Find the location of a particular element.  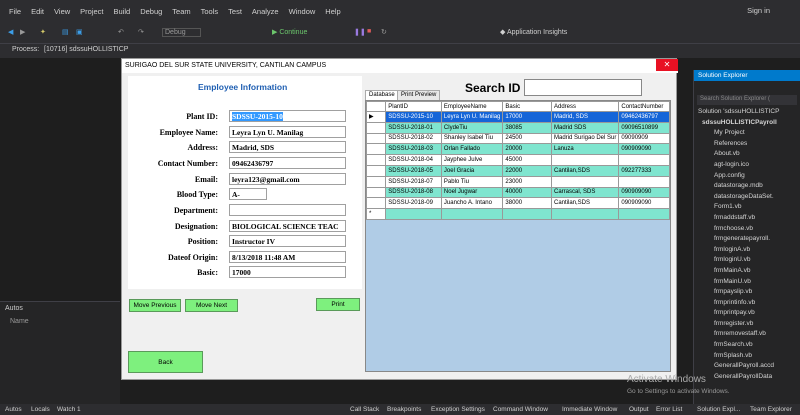

undo-icon: ↶ is located at coordinates (121, 32).